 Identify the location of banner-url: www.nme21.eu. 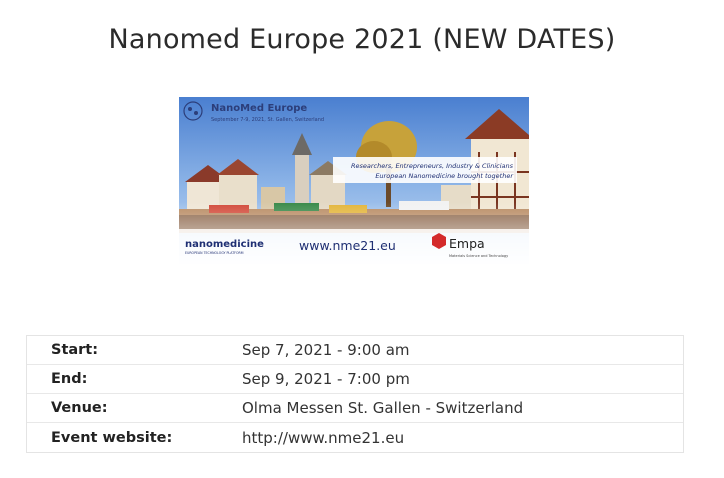
(347, 245).